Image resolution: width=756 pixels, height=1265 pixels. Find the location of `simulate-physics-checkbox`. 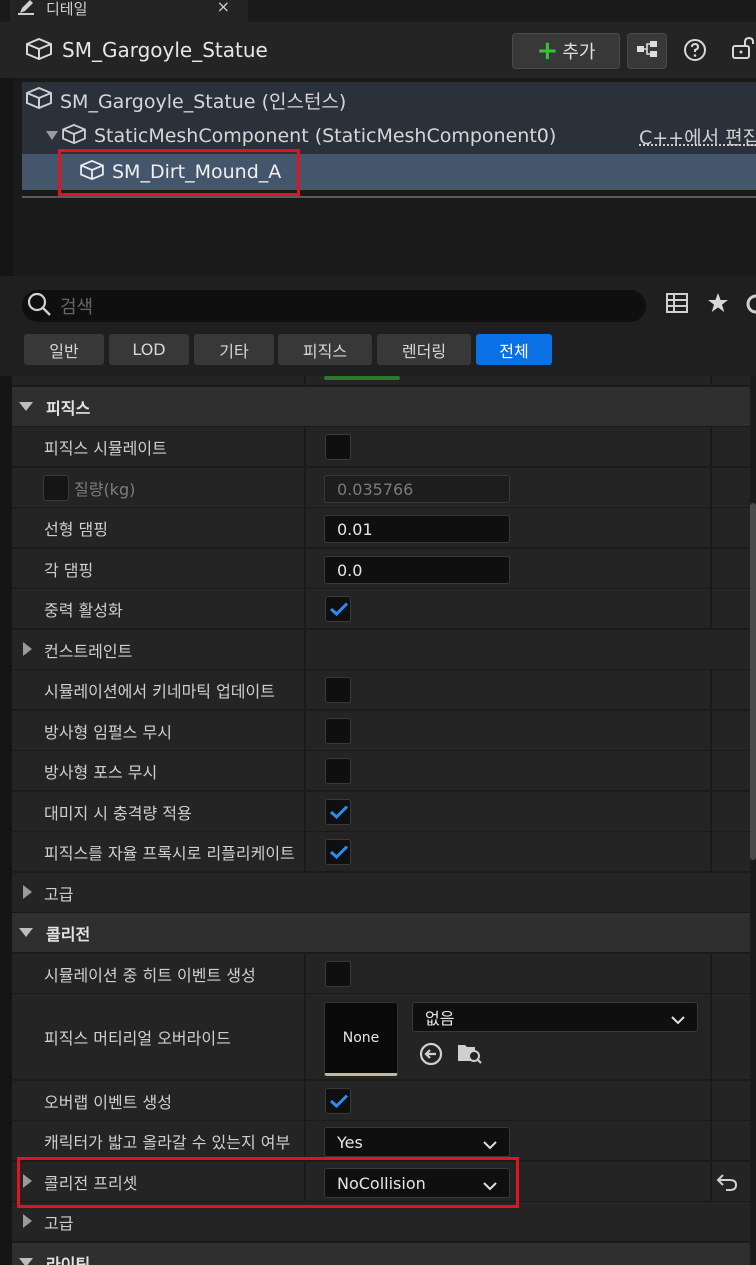

simulate-physics-checkbox is located at coordinates (338, 447).